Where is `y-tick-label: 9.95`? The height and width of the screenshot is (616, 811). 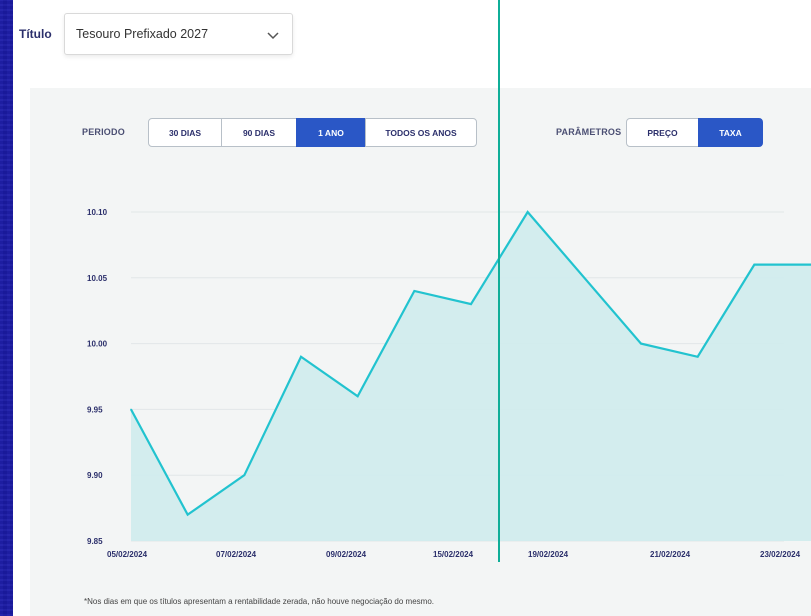
y-tick-label: 9.95 is located at coordinates (95, 409).